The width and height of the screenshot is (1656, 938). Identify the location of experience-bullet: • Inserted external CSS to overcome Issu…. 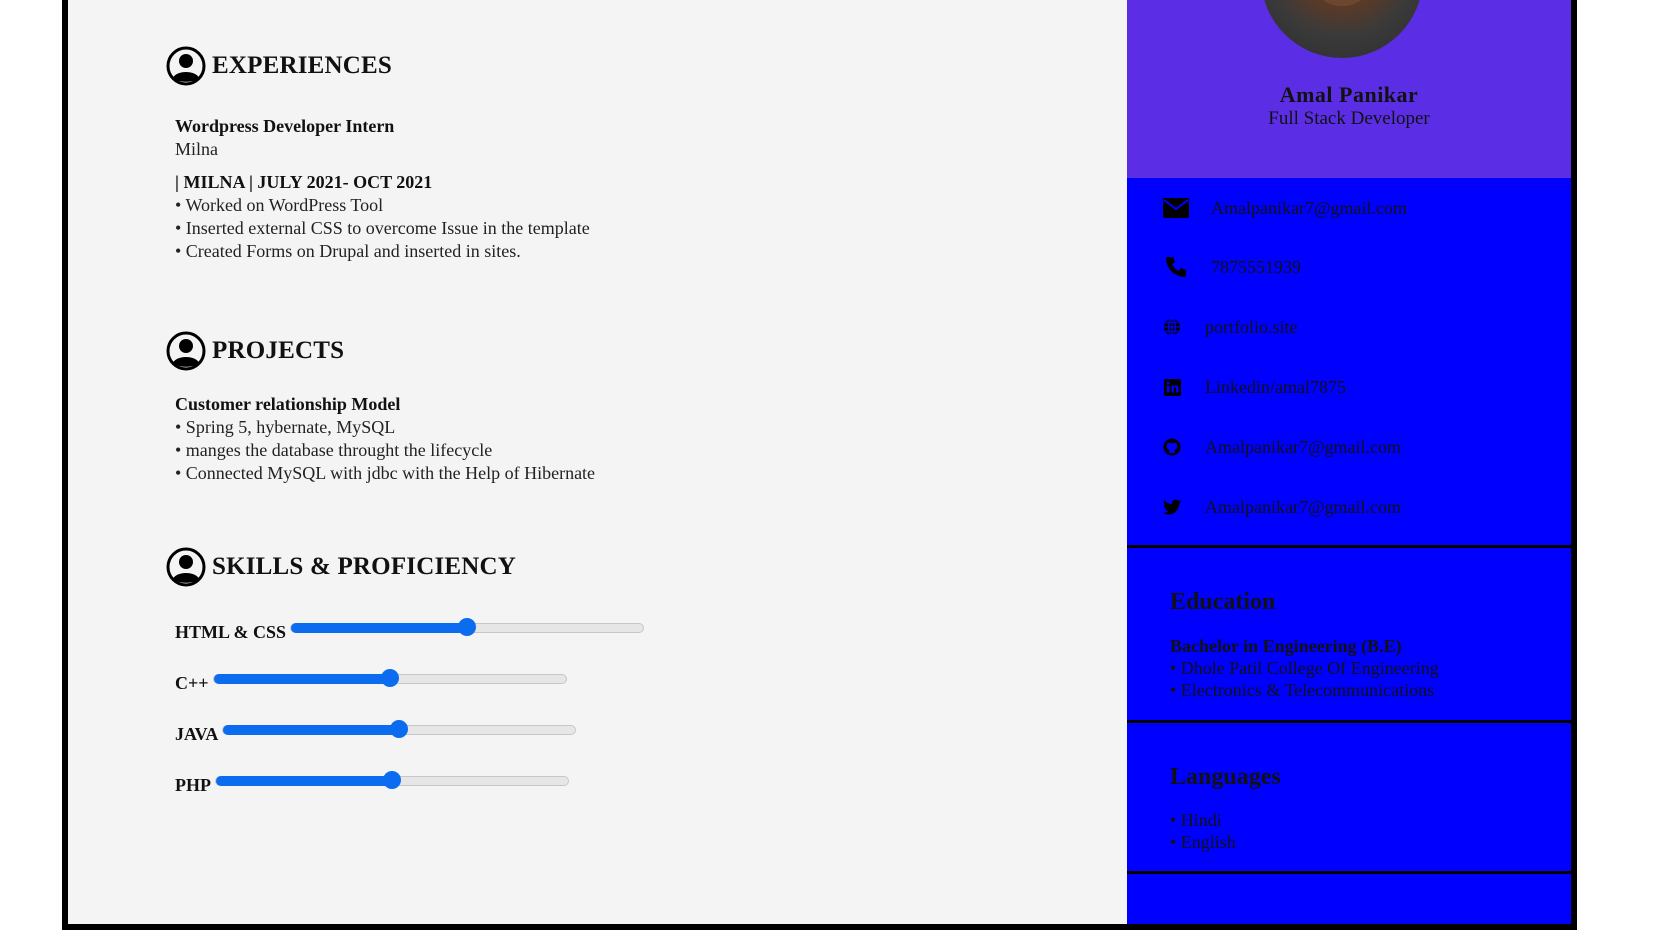
(382, 228).